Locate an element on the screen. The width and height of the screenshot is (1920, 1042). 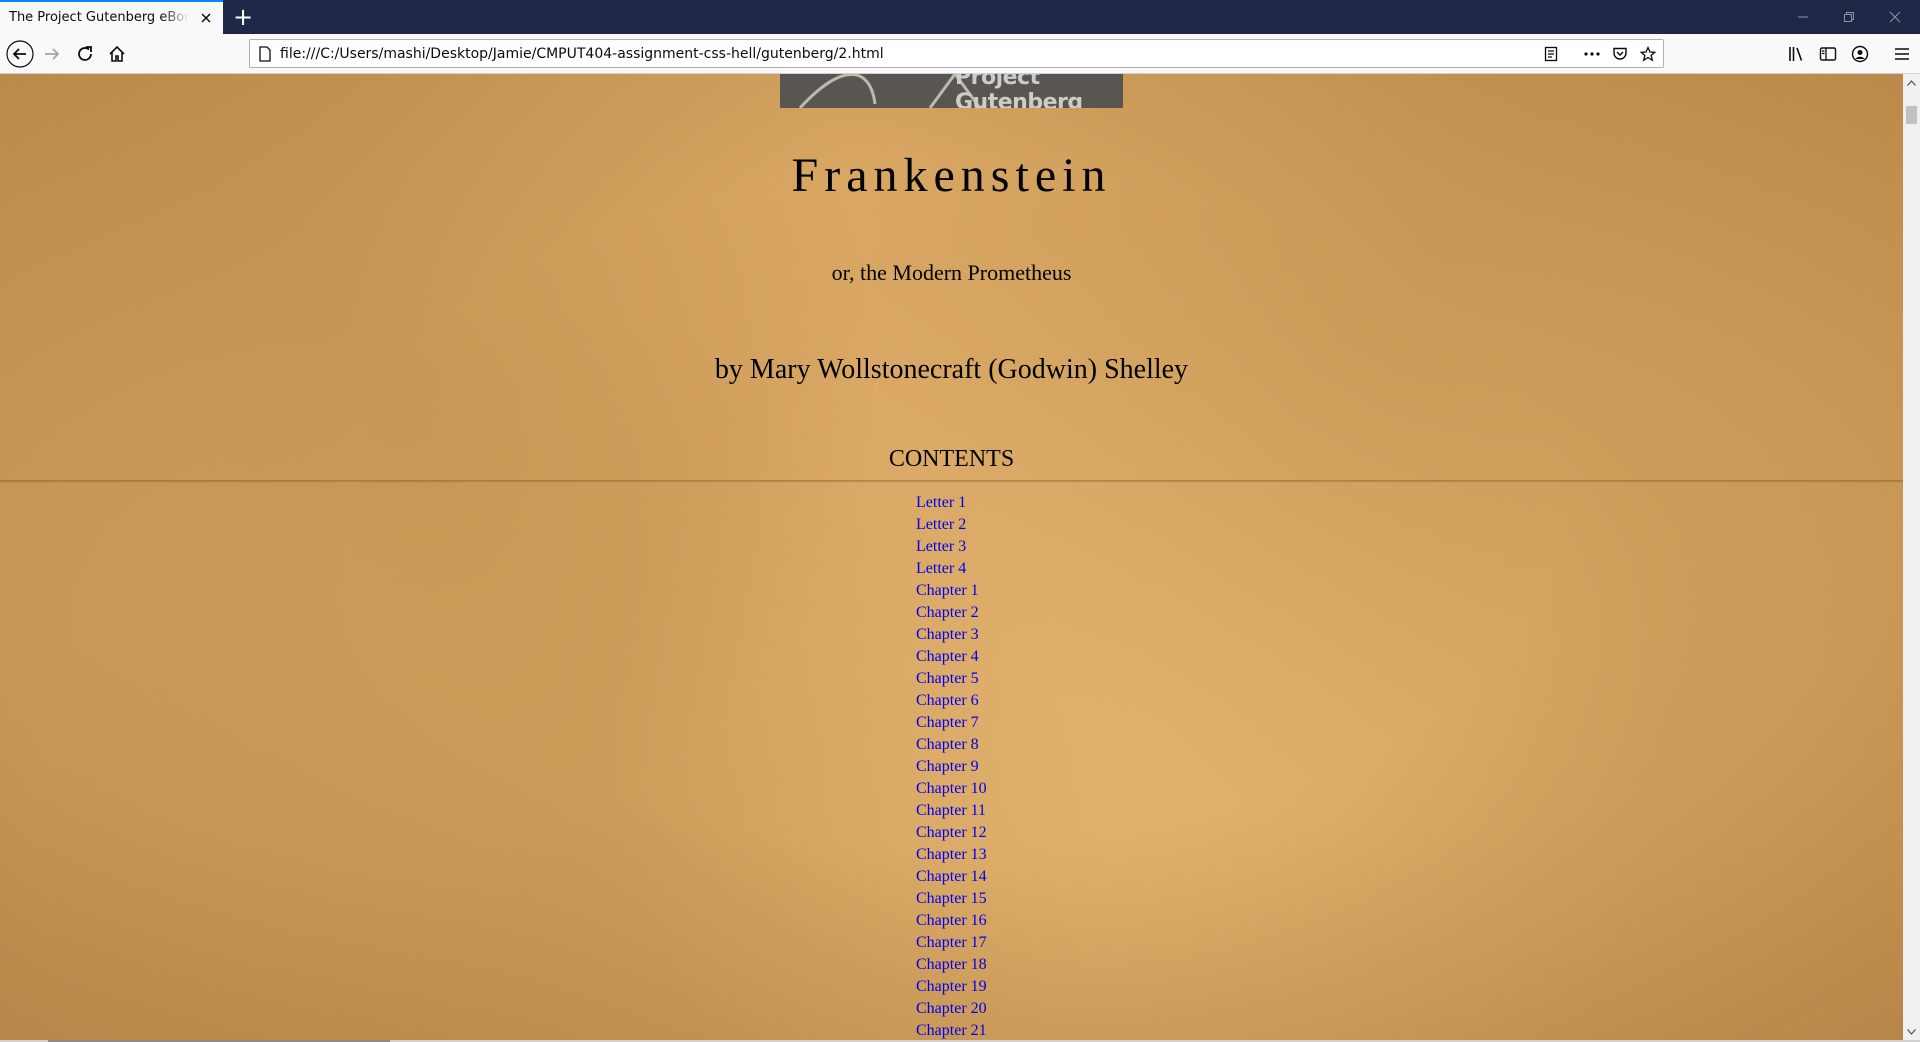
toc-item: Chapter 4 is located at coordinates (951, 657).